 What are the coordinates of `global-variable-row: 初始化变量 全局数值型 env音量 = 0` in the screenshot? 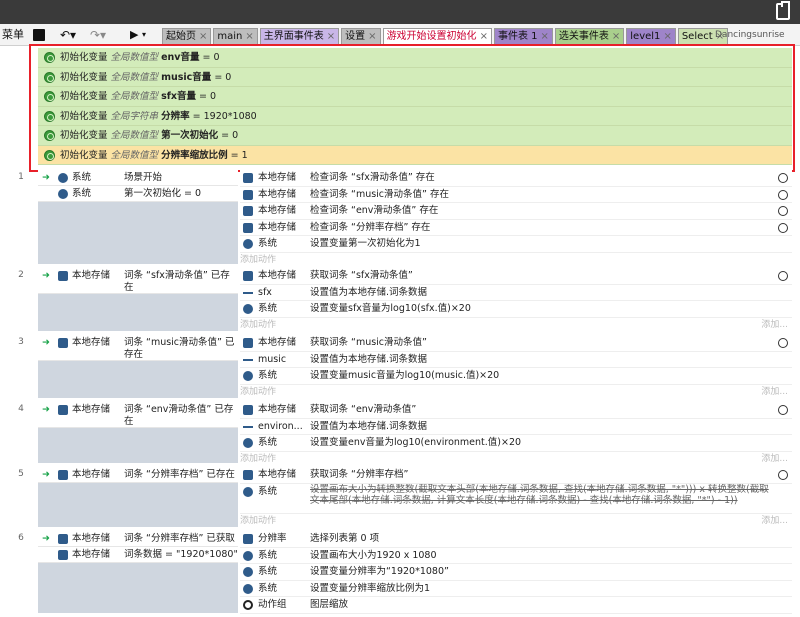 It's located at (415, 58).